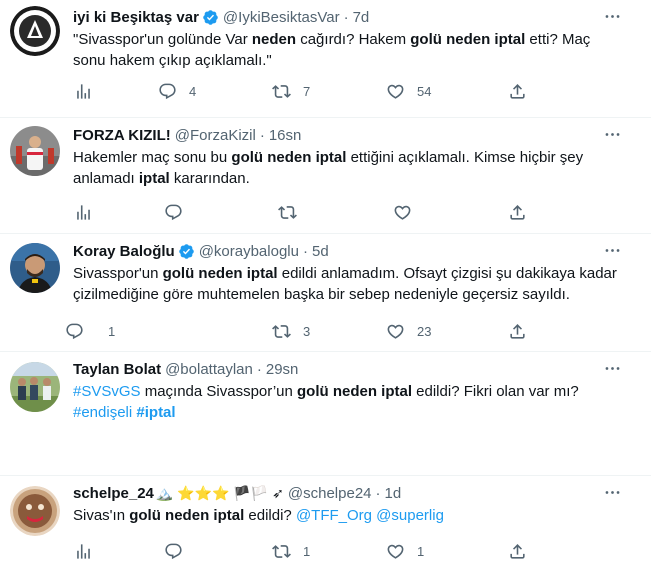  Describe the element at coordinates (215, 135) in the screenshot. I see `user-handle: @ForzaKizil` at that location.